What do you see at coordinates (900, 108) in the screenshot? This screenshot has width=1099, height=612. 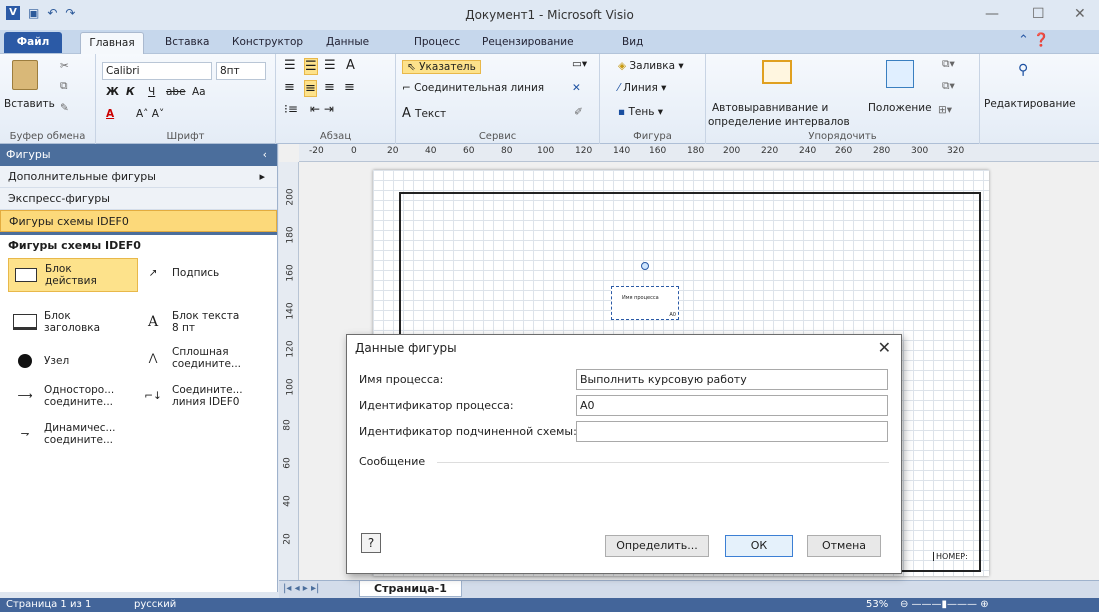 I see `position-button: Положение` at bounding box center [900, 108].